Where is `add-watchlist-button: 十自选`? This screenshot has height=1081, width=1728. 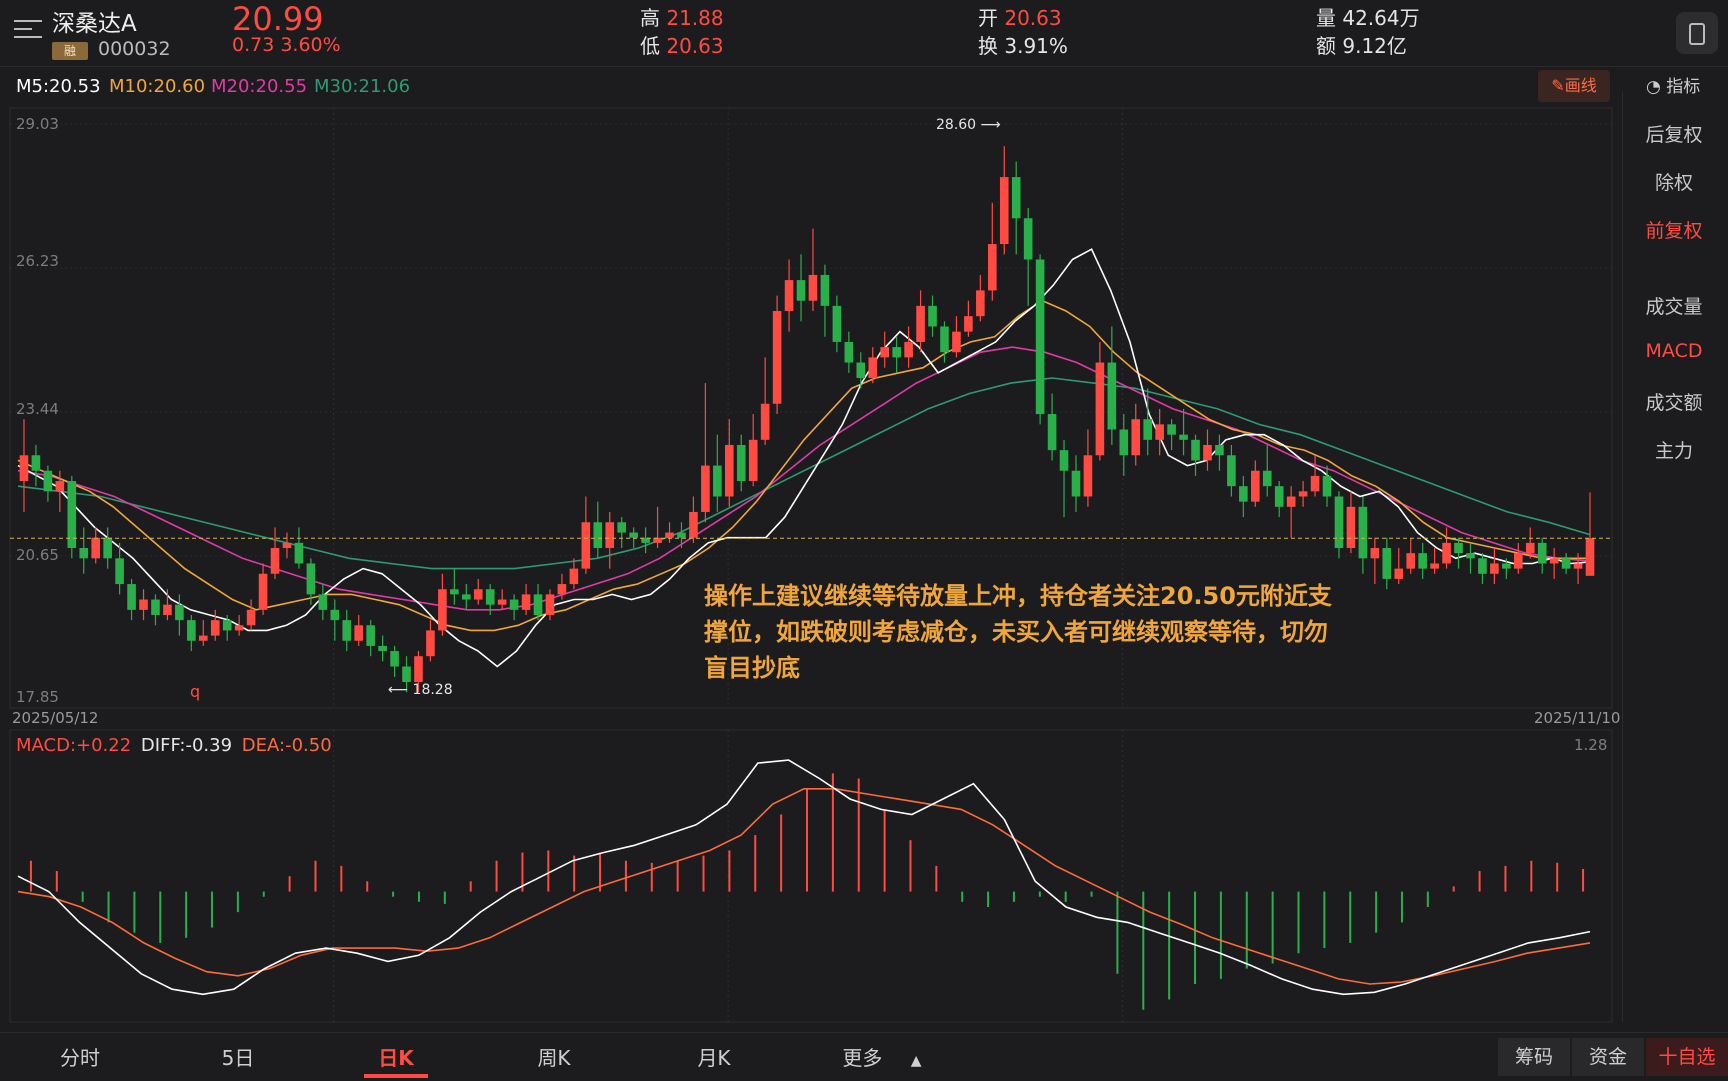 add-watchlist-button: 十自选 is located at coordinates (1687, 1057).